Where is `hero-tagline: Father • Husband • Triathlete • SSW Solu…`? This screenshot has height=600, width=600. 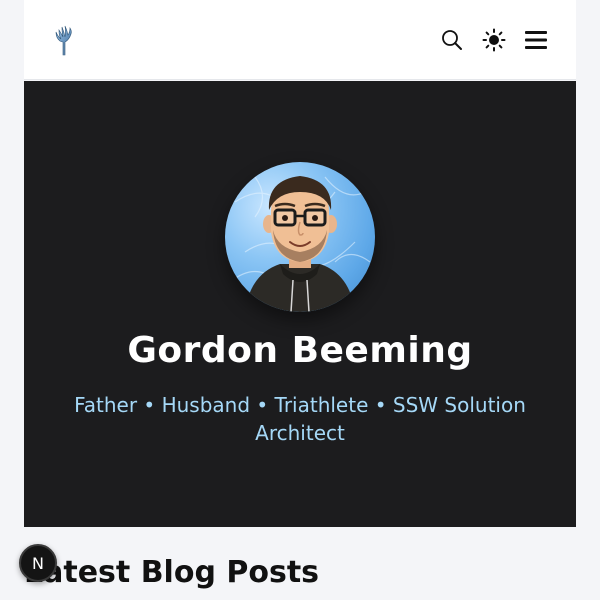
hero-tagline: Father • Husband • Triathlete • SSW Solu… is located at coordinates (300, 419).